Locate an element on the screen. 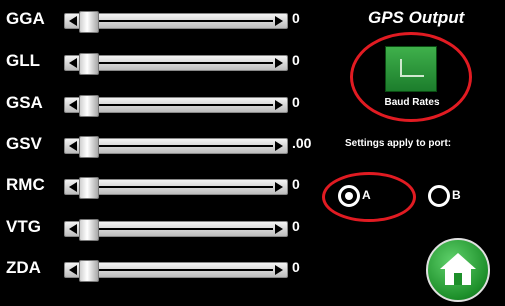 This screenshot has height=306, width=505. gsa-value: 0 is located at coordinates (296, 102).